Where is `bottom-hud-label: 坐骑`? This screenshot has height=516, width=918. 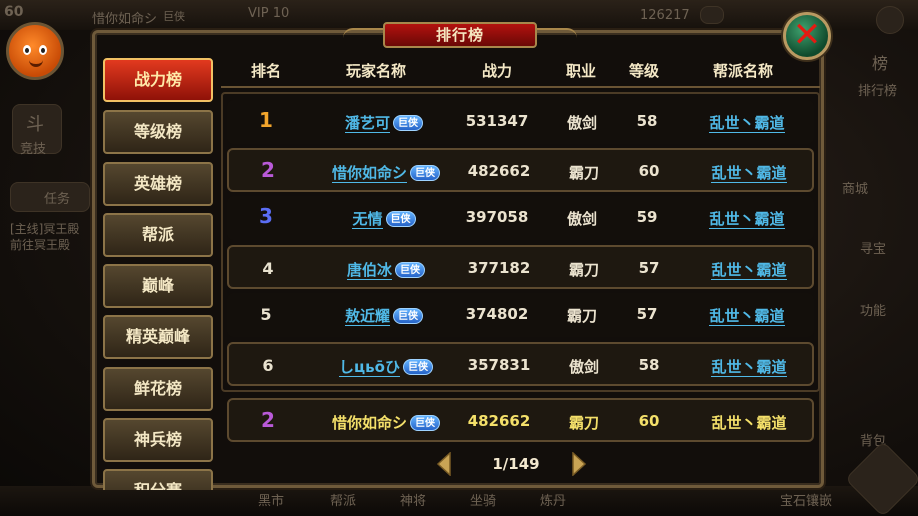
bottom-hud-label: 坐骑 is located at coordinates (483, 499).